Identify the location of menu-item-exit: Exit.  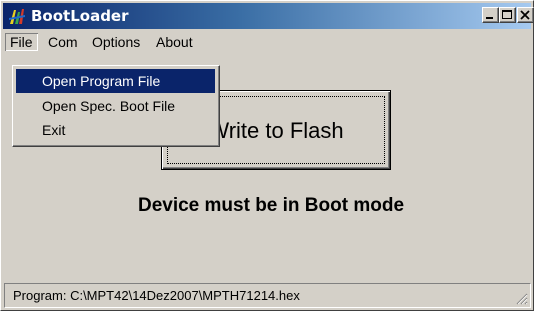
(115, 130).